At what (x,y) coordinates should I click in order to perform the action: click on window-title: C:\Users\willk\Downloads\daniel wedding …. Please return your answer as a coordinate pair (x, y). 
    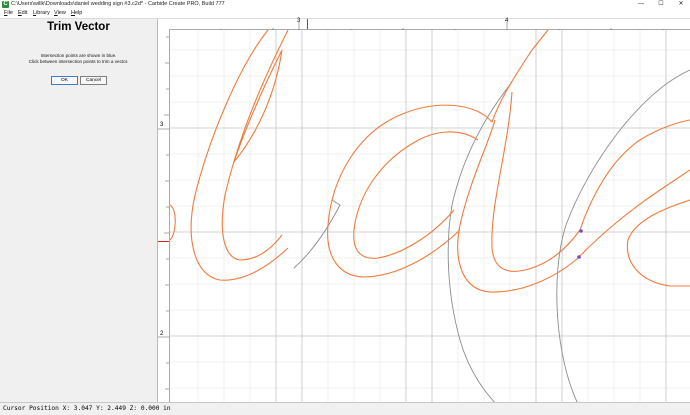
    Looking at the image, I should click on (118, 4).